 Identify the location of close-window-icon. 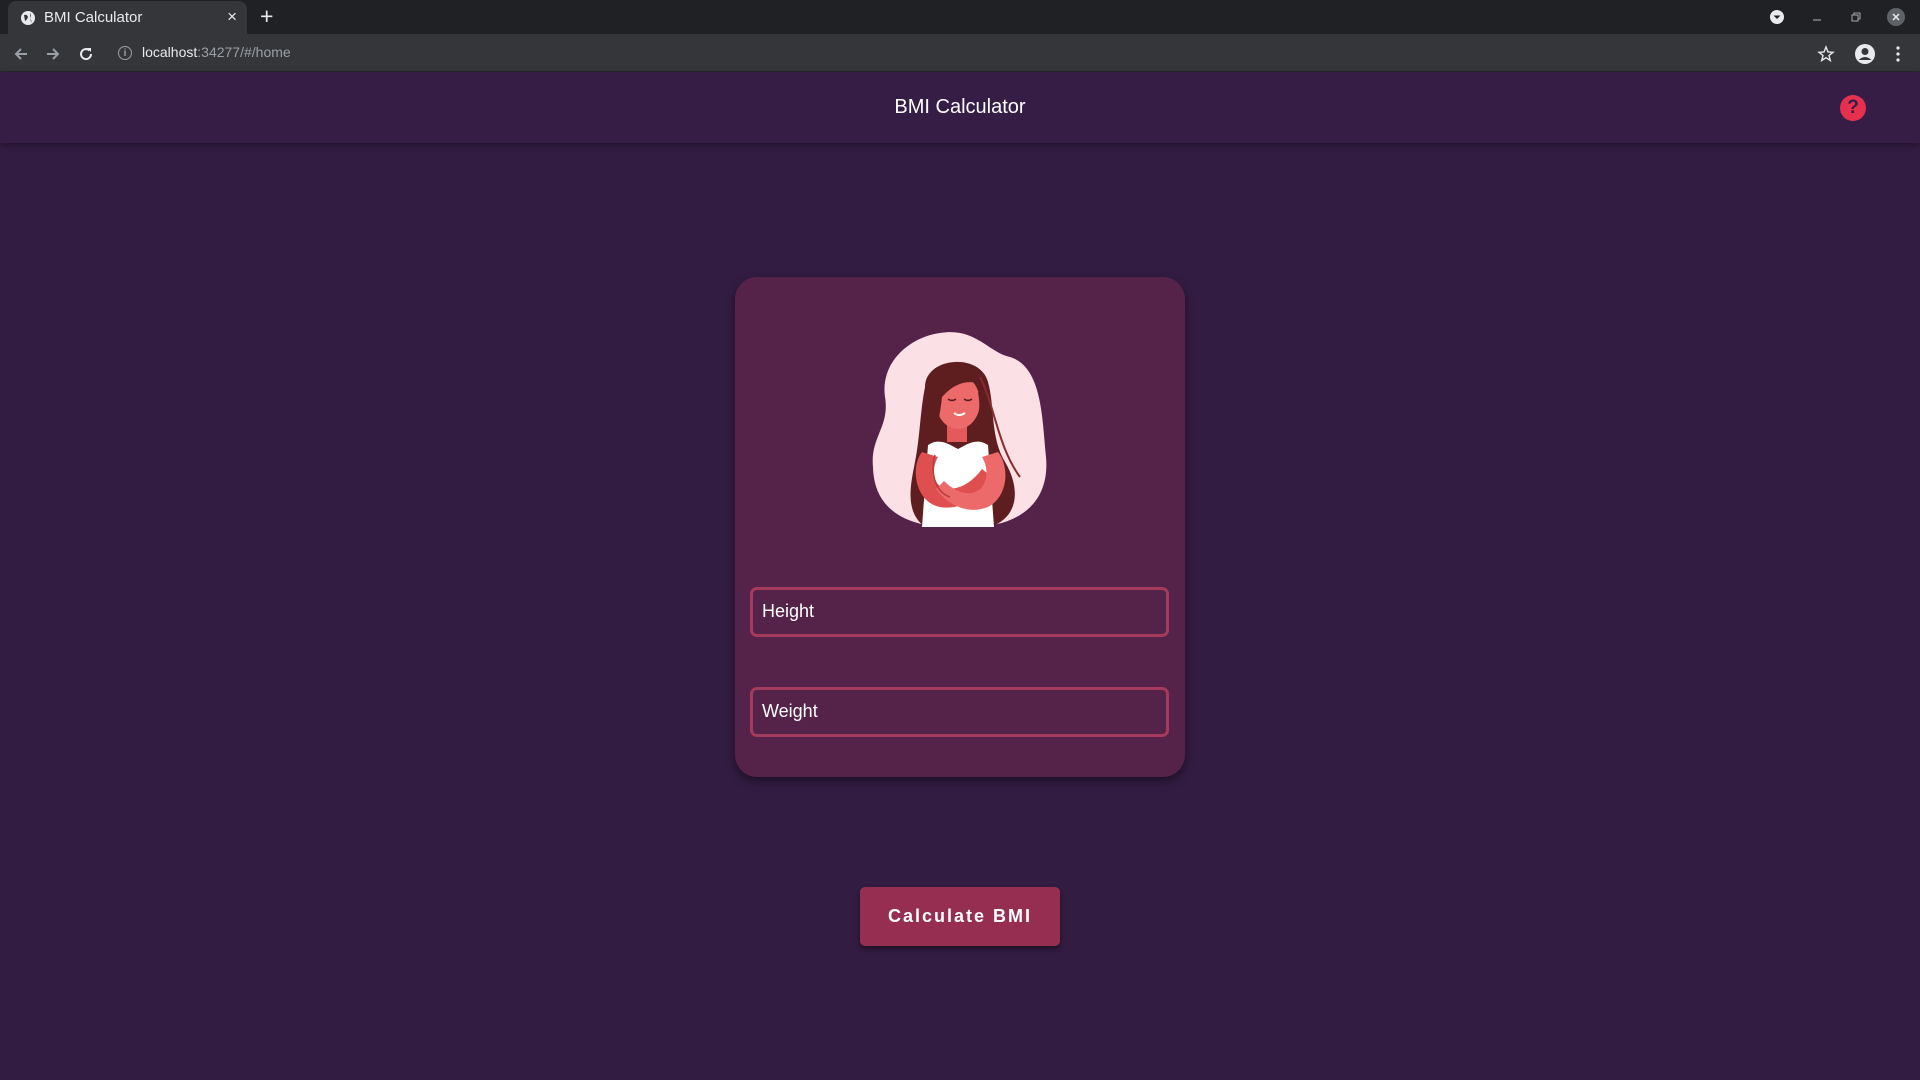
(1896, 17).